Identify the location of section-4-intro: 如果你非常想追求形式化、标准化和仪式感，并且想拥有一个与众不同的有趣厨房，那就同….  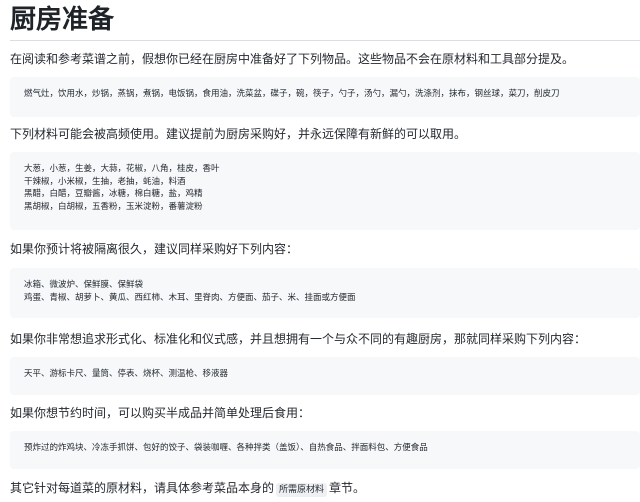
(298, 339).